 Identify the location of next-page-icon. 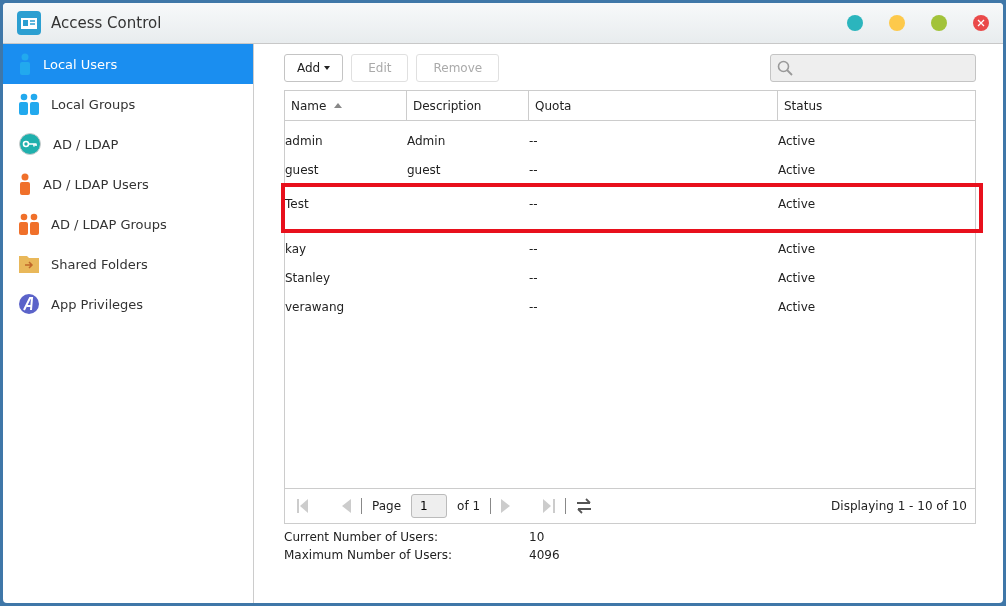
(506, 506).